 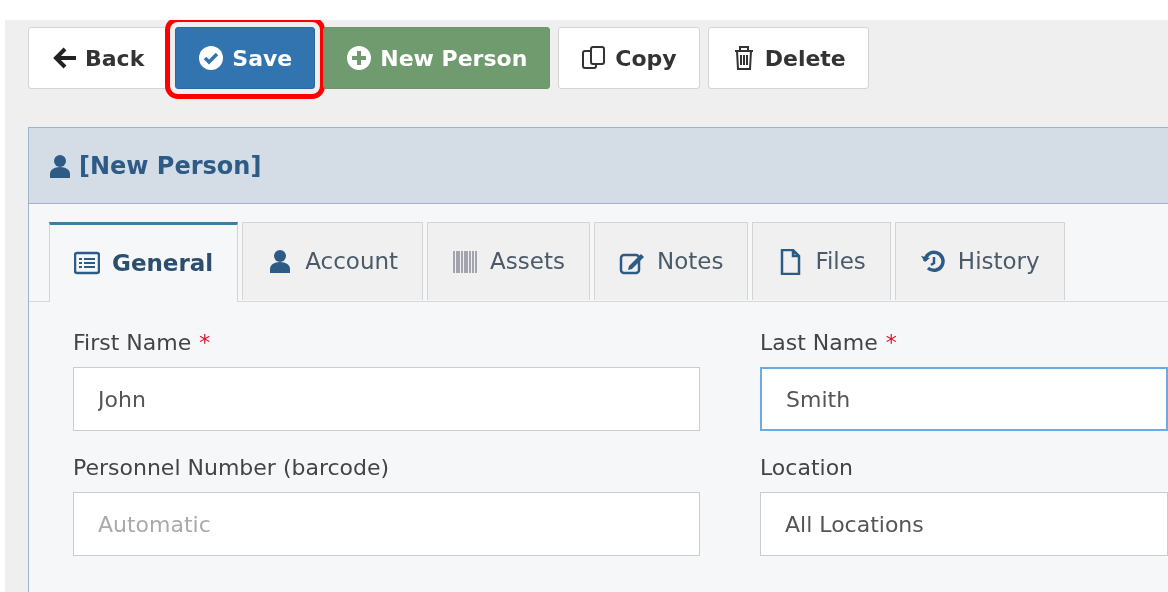 I want to click on plus-circle-icon, so click(x=359, y=58).